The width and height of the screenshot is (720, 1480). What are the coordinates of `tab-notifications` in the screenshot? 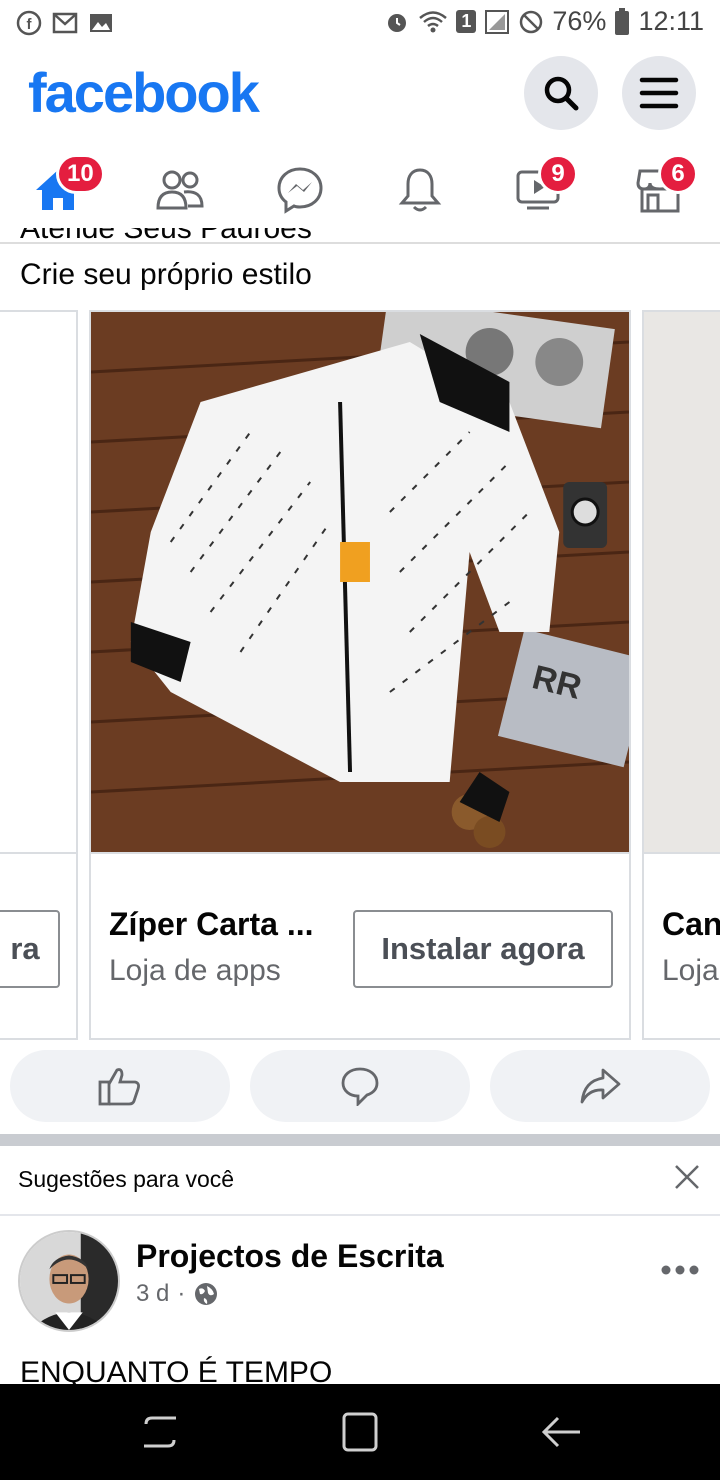 It's located at (420, 190).